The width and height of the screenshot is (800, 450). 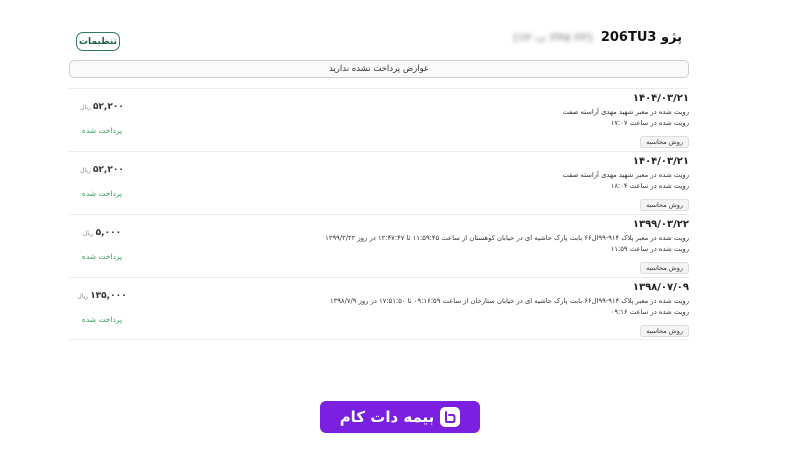 I want to click on amount-line: ۵,۰۰۰ریال, so click(x=102, y=229).